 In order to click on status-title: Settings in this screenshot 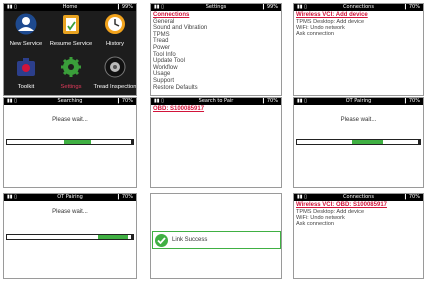, I will do `click(216, 7)`.